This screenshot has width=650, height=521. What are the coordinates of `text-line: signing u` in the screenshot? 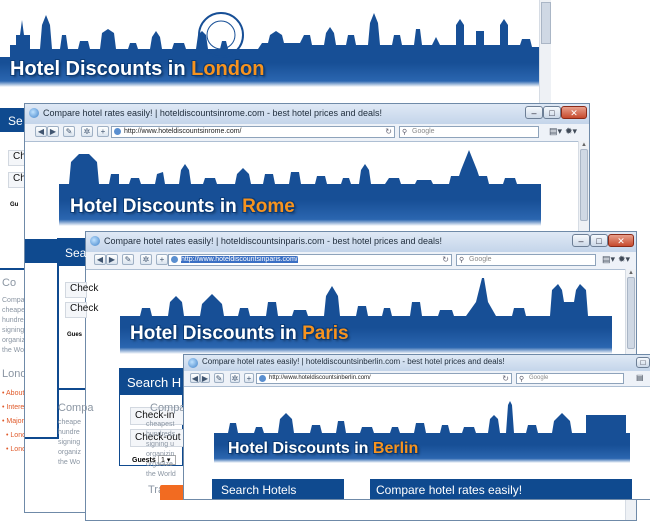 It's located at (160, 444).